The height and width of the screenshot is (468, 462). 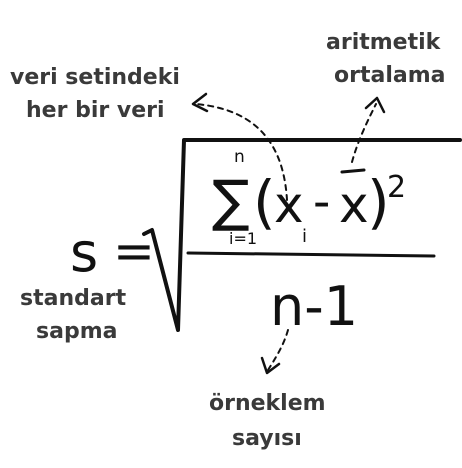 What do you see at coordinates (264, 202) in the screenshot?
I see `open-paren: (` at bounding box center [264, 202].